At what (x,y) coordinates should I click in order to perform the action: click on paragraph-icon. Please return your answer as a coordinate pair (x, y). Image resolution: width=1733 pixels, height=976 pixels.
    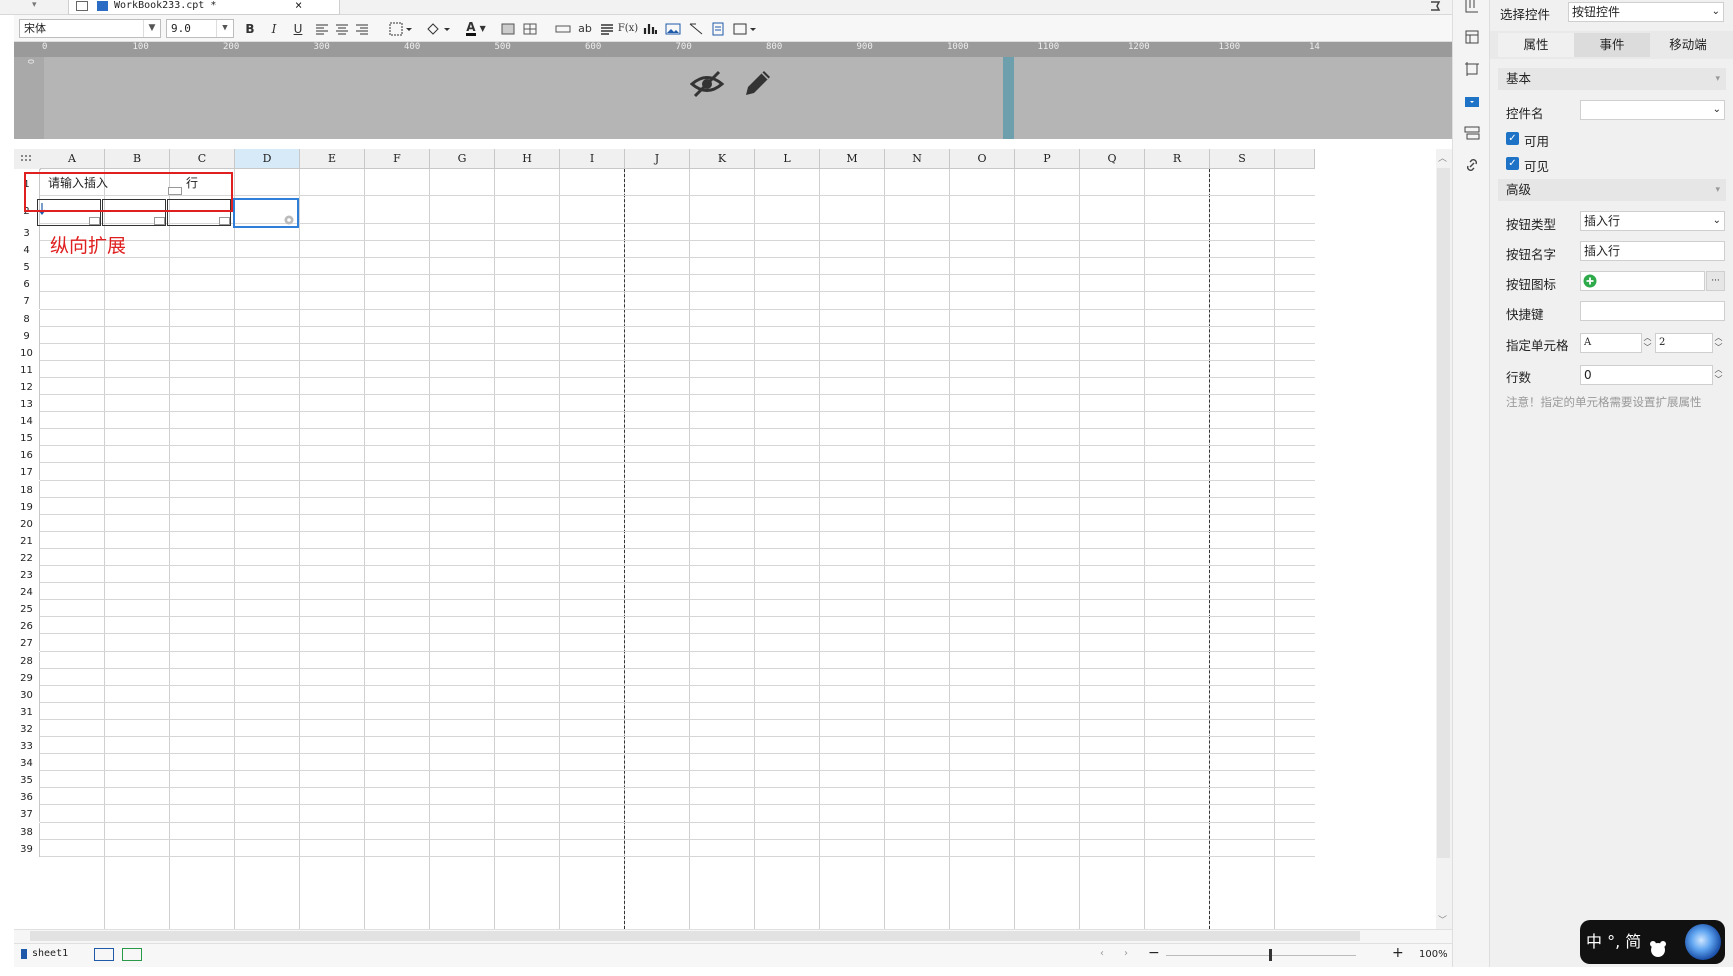
    Looking at the image, I should click on (607, 28).